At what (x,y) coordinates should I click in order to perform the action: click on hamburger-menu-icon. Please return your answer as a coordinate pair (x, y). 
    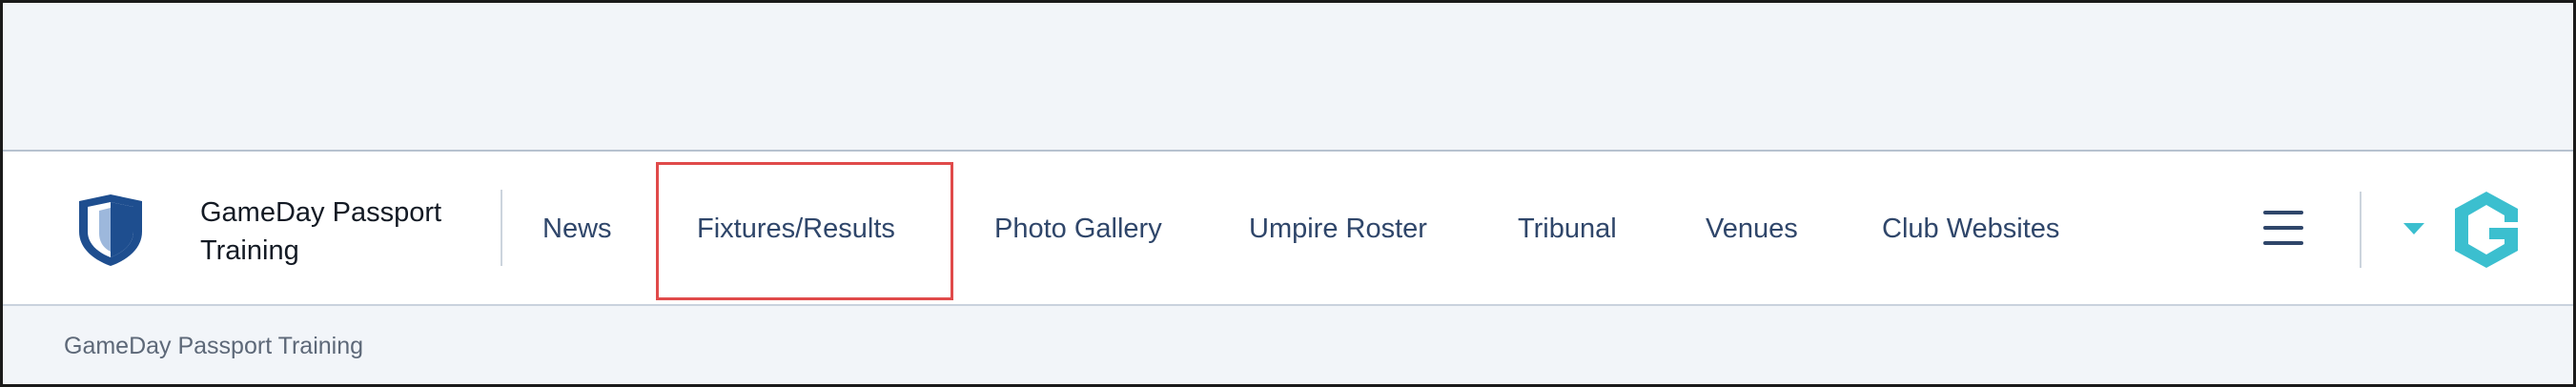
    Looking at the image, I should click on (2283, 228).